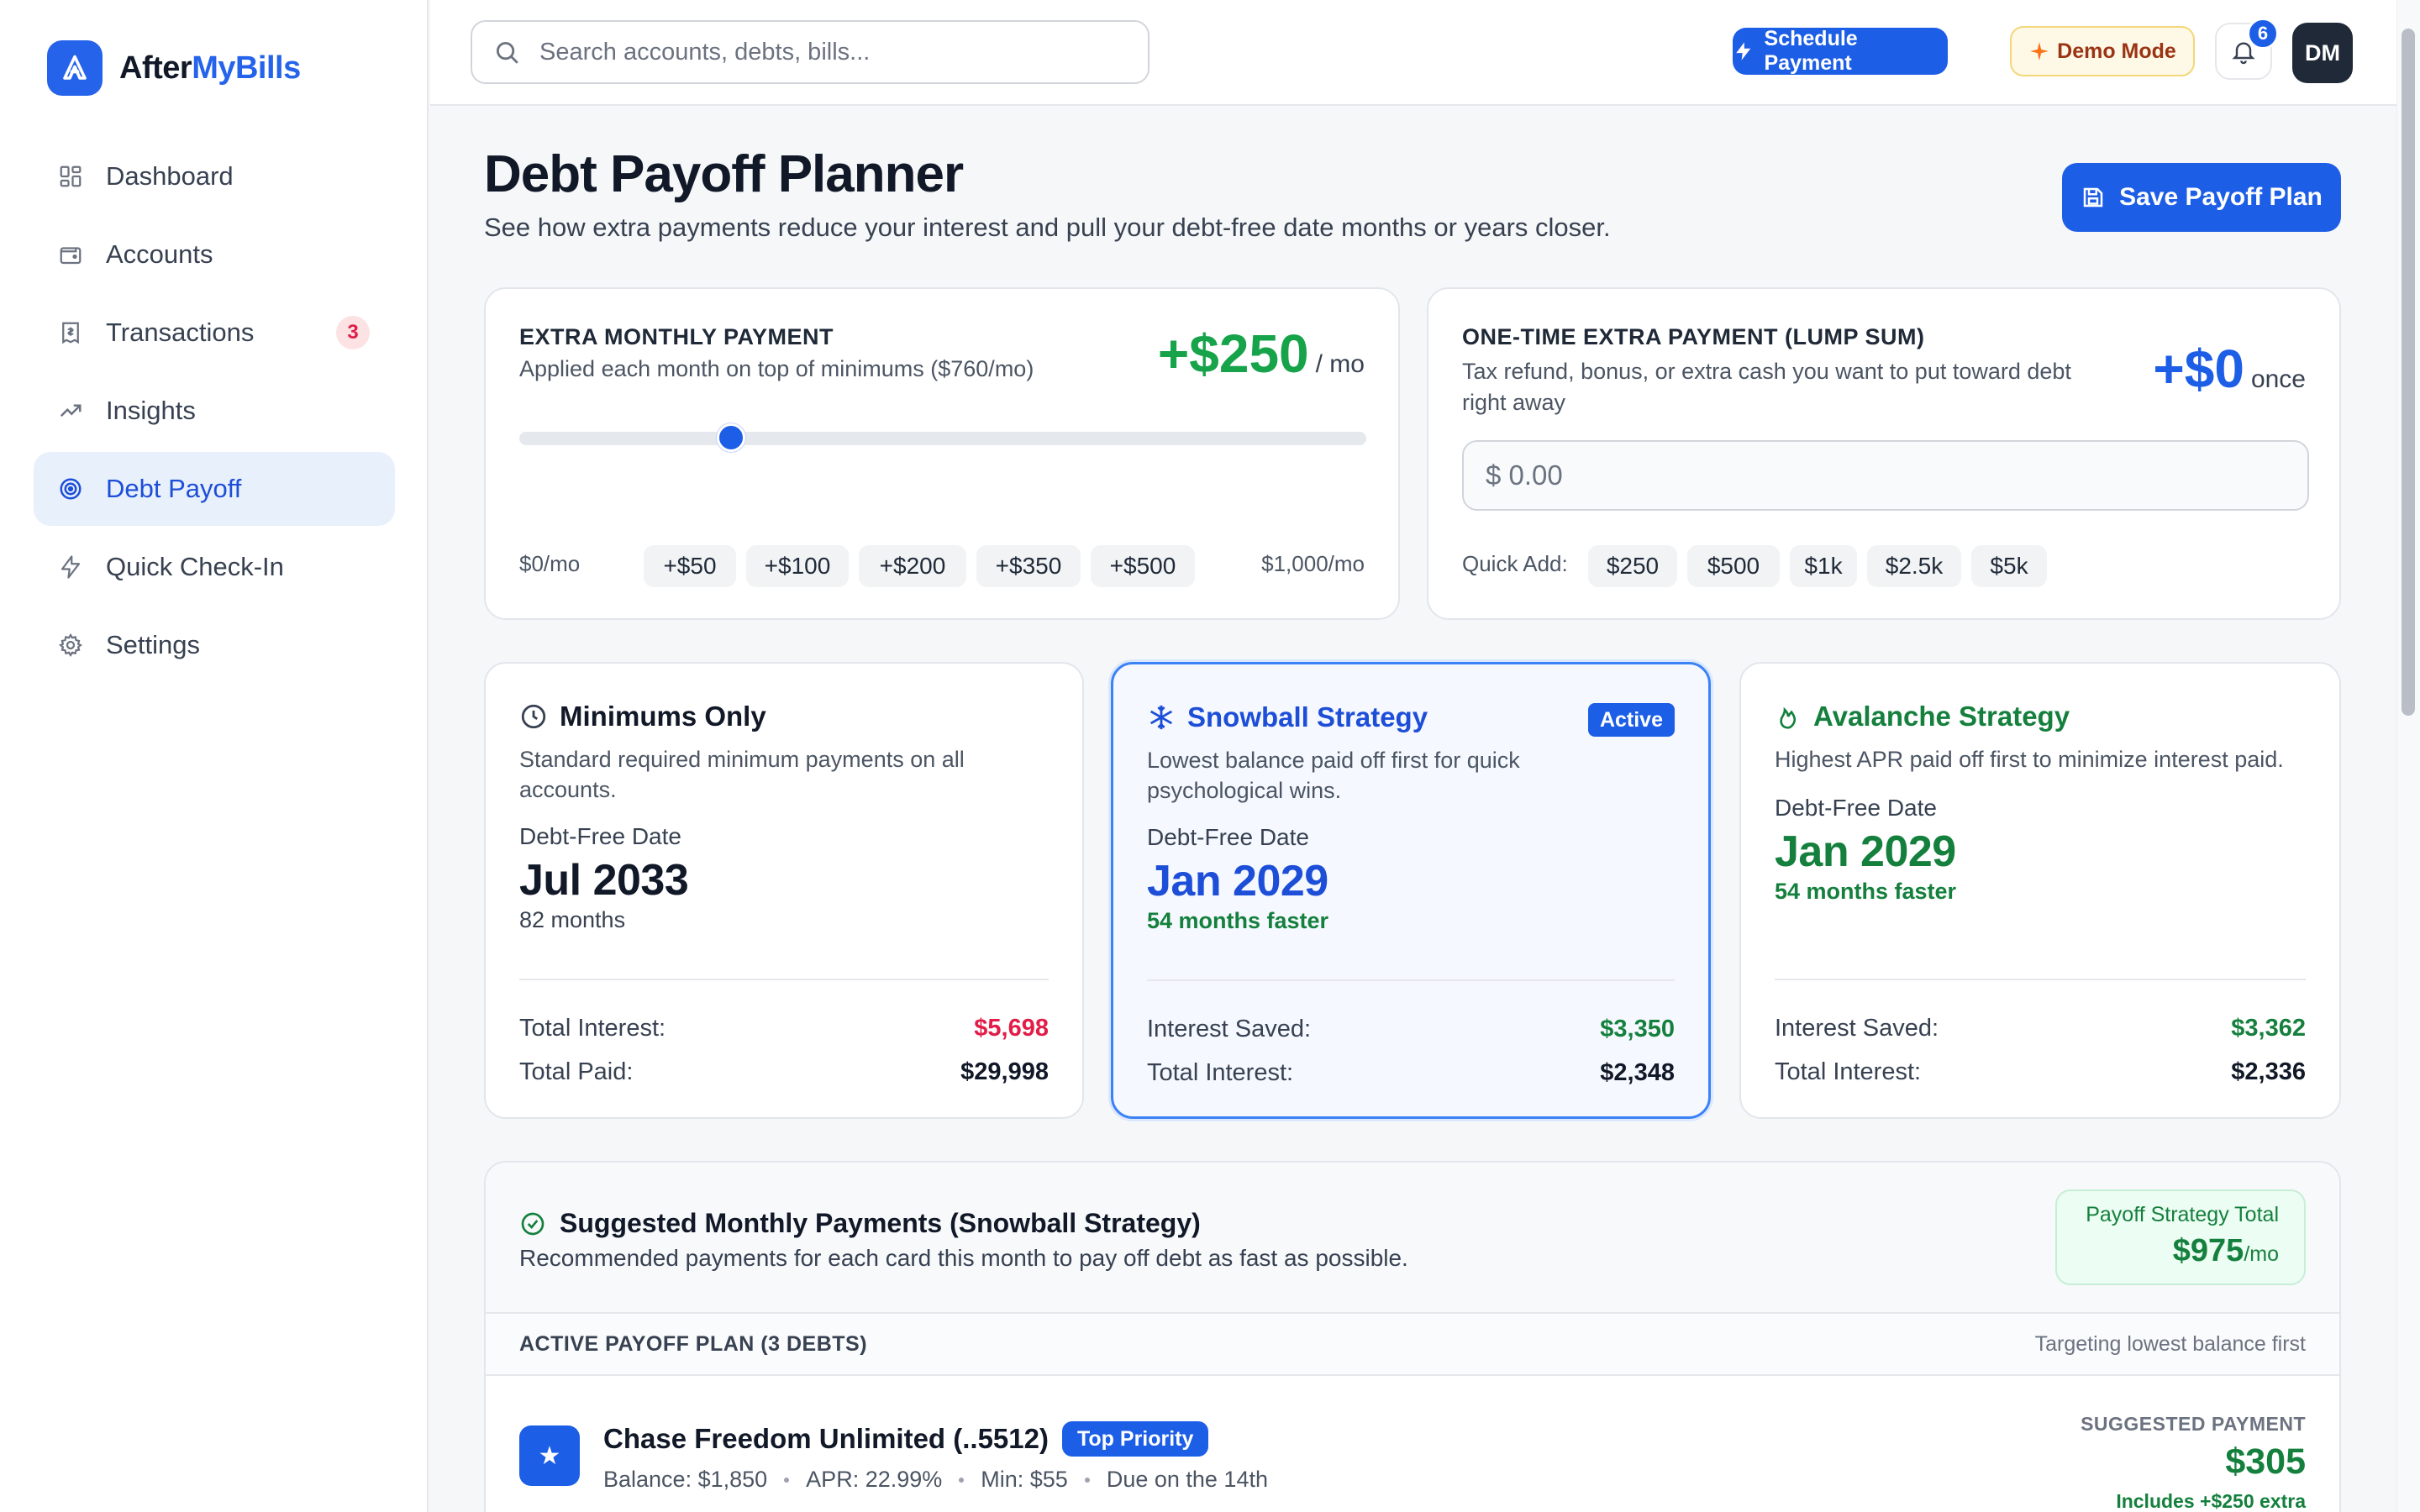 Image resolution: width=2420 pixels, height=1512 pixels. I want to click on chip-plus-50: +$50, so click(690, 566).